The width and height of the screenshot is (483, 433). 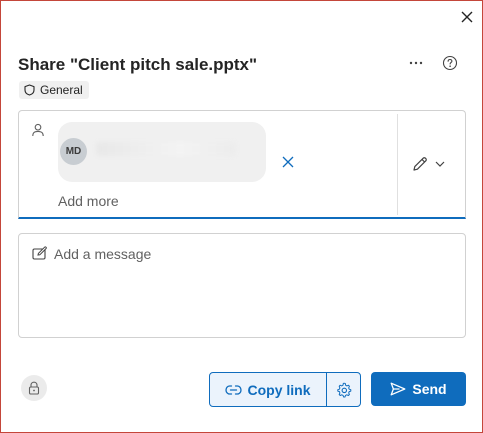 I want to click on sensitivity-label-text: General, so click(x=61, y=90).